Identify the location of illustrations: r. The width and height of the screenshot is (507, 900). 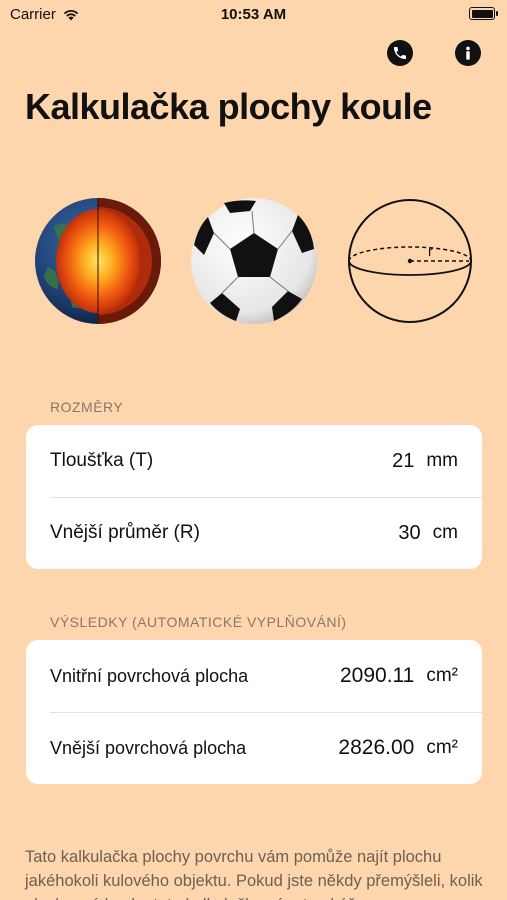
(254, 262).